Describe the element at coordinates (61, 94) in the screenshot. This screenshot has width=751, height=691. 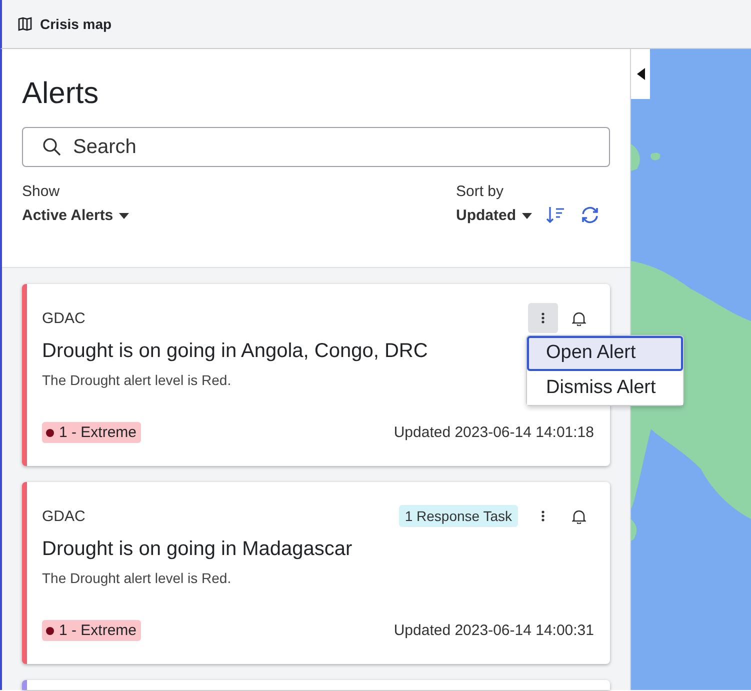
I see `panel-title: Alerts` at that location.